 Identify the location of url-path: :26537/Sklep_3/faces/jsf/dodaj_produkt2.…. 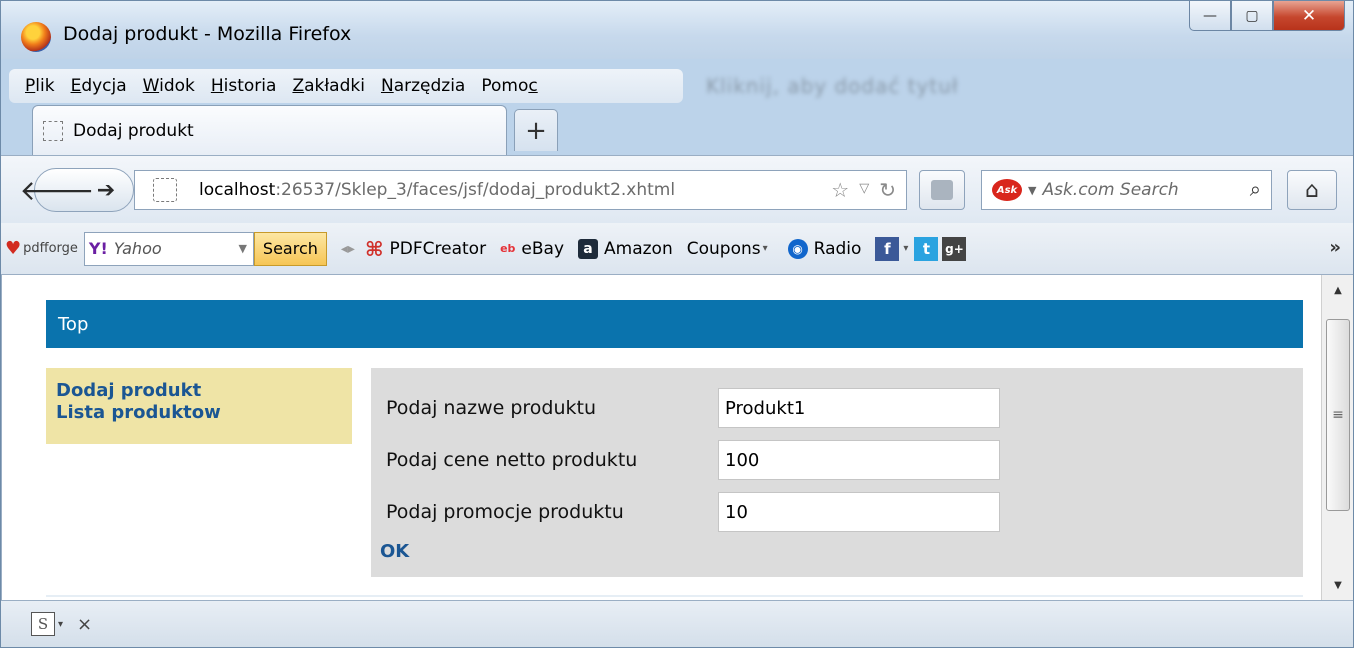
(475, 190).